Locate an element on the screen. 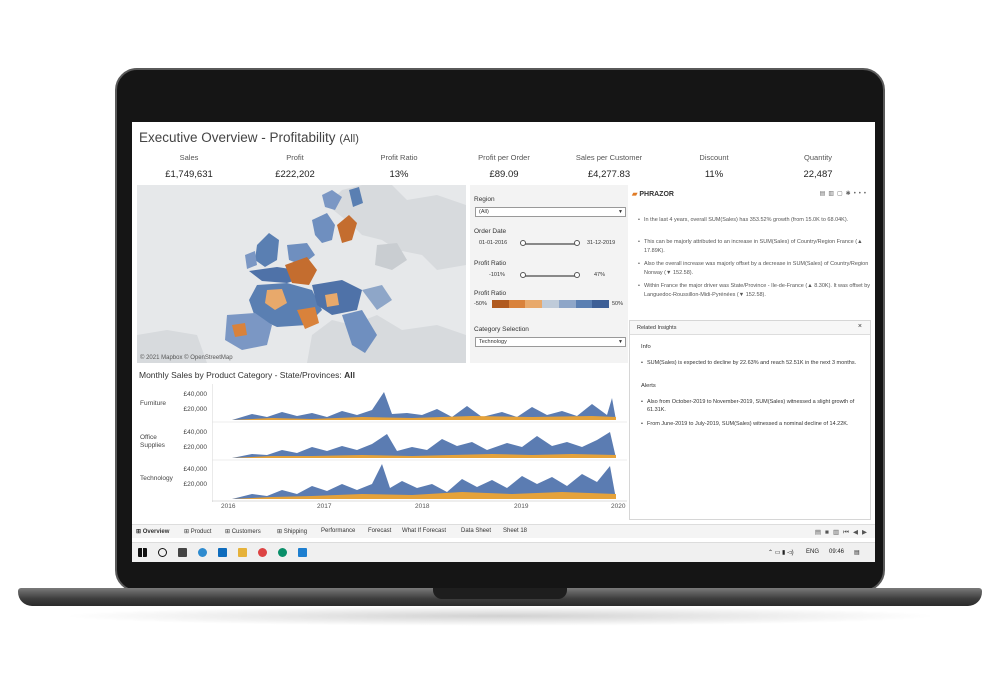 This screenshot has height=700, width=1000. next-icon: ▶ is located at coordinates (866, 532).